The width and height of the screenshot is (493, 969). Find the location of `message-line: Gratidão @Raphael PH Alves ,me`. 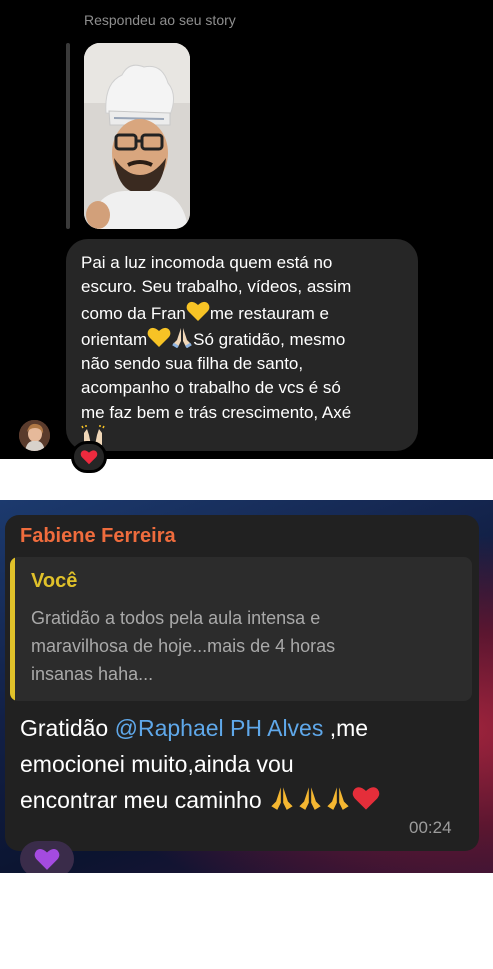

message-line: Gratidão @Raphael PH Alves ,me is located at coordinates (246, 728).